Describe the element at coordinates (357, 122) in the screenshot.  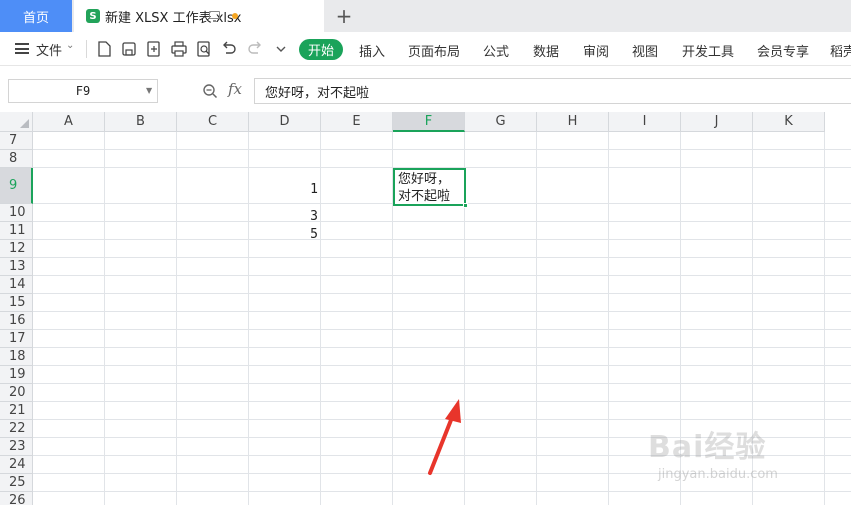
I see `column-header-e: E` at that location.